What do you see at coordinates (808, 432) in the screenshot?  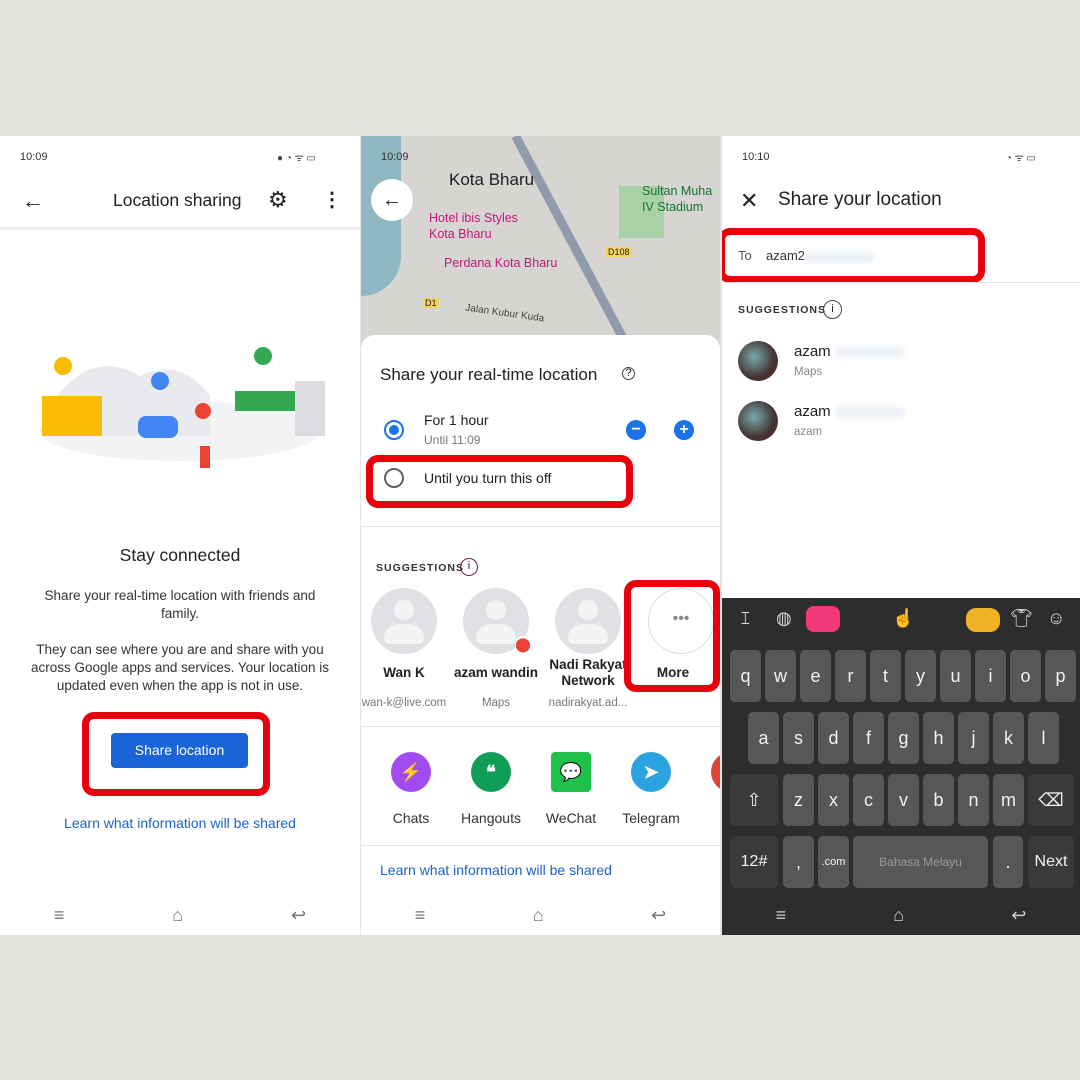 I see `contact-sub-text: azam` at bounding box center [808, 432].